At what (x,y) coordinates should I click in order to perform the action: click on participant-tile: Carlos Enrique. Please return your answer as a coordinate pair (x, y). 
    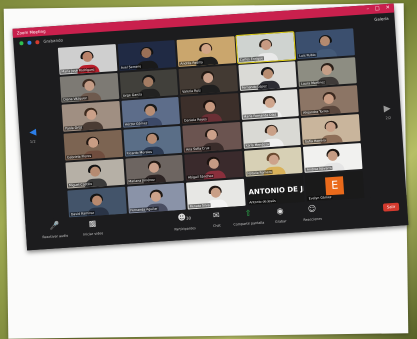
    Looking at the image, I should click on (266, 47).